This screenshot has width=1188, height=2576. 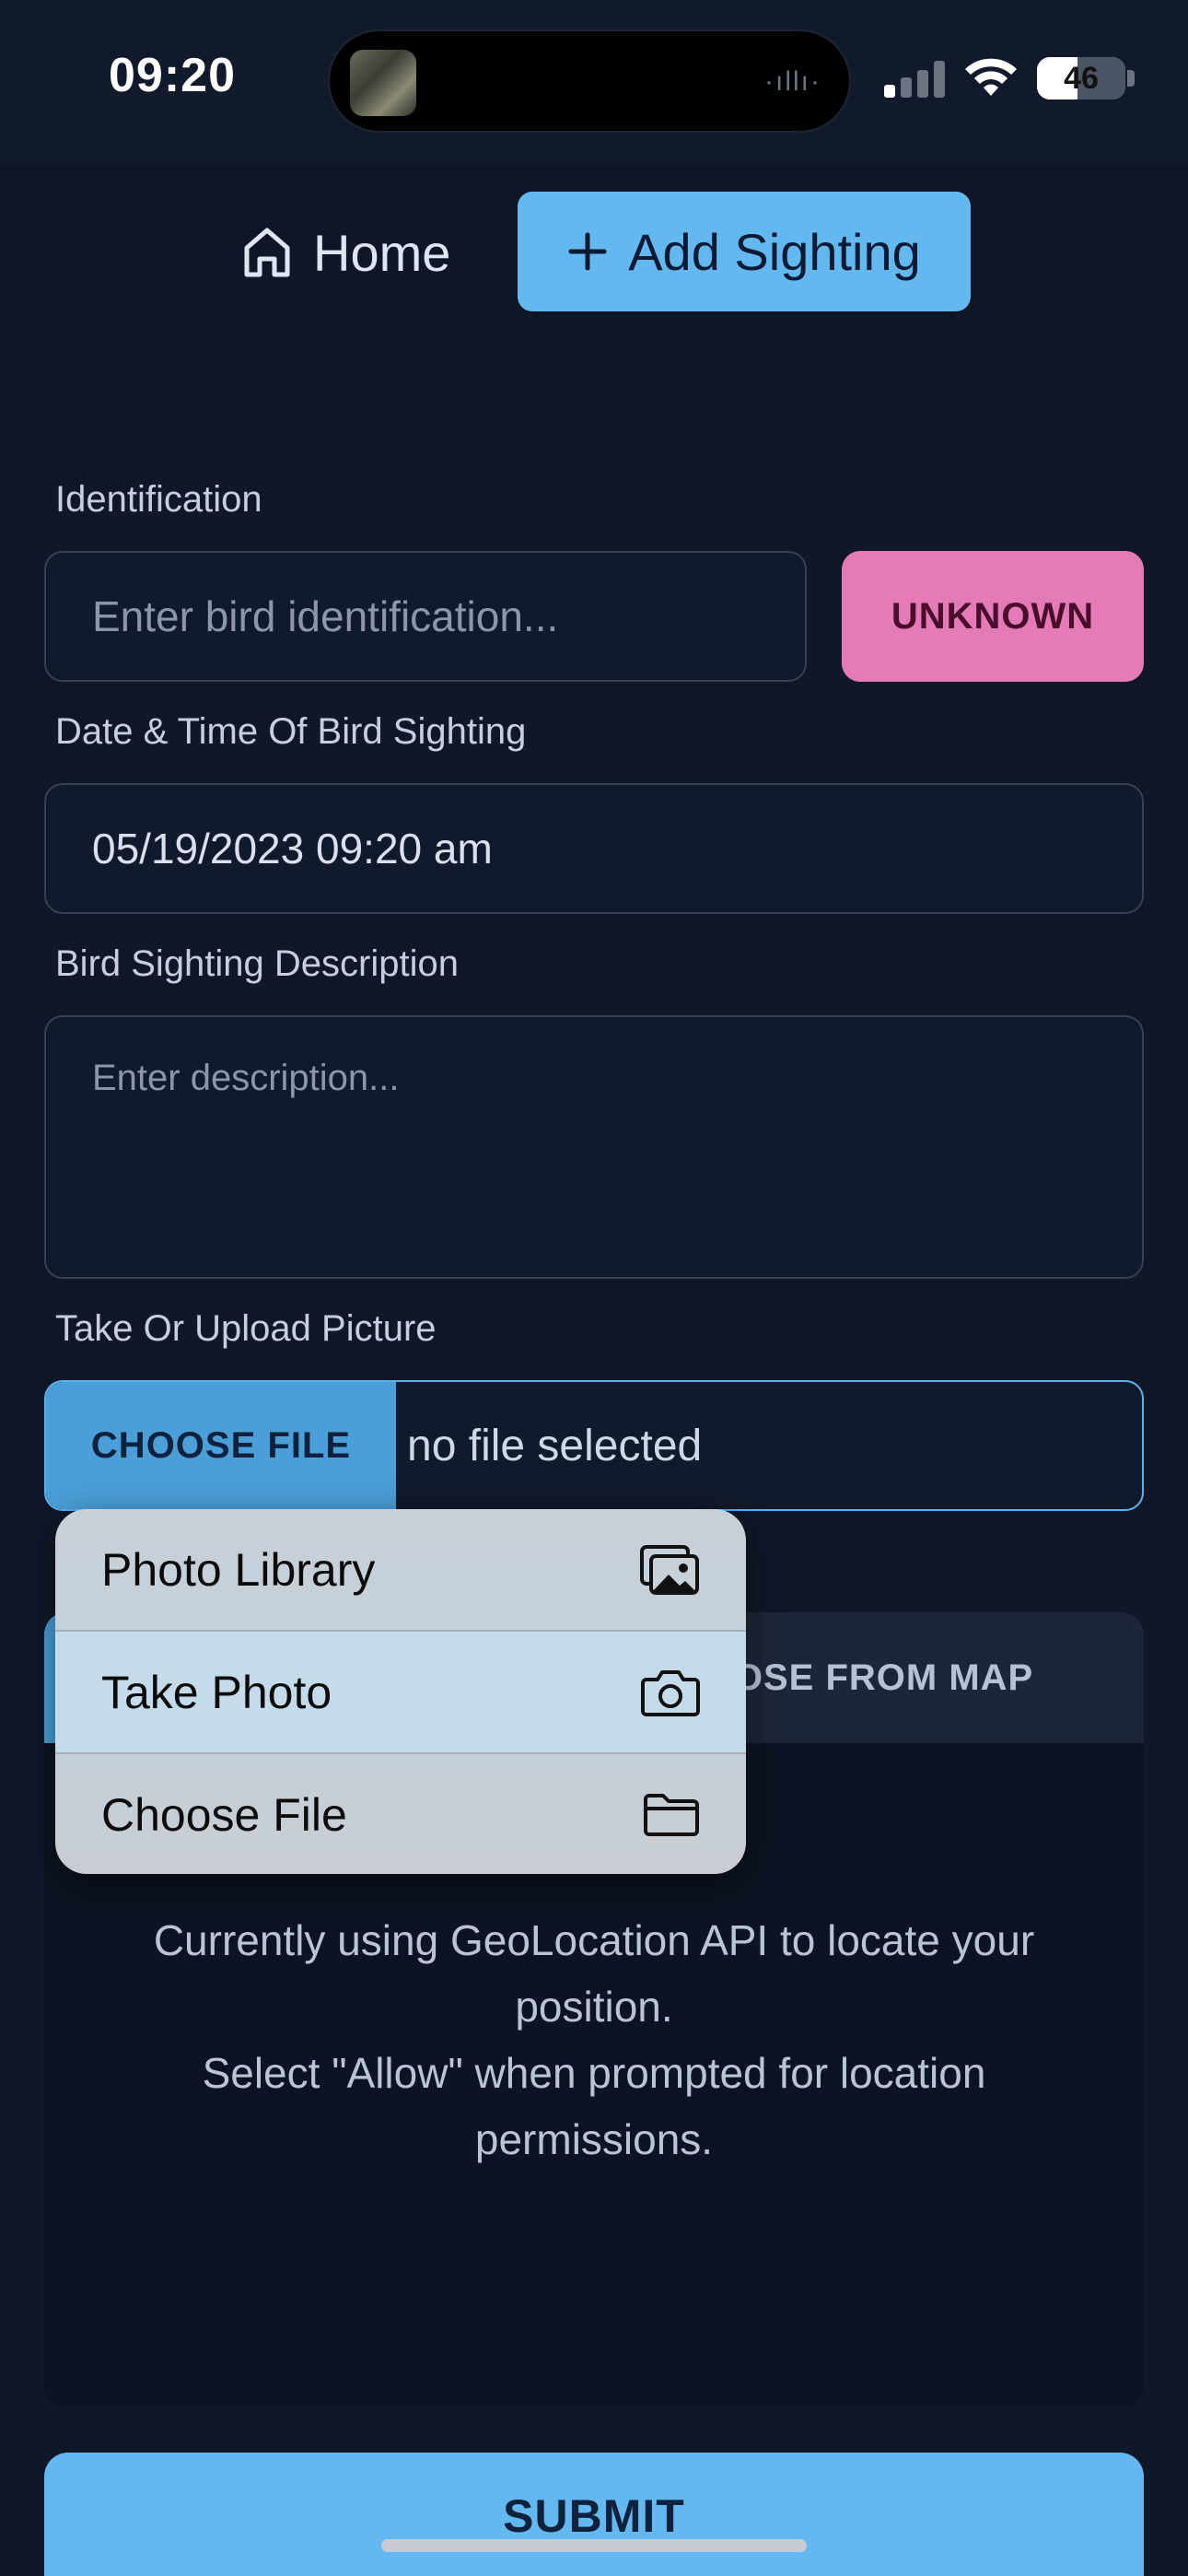 What do you see at coordinates (216, 1692) in the screenshot?
I see `menu-item-label: Take Photo` at bounding box center [216, 1692].